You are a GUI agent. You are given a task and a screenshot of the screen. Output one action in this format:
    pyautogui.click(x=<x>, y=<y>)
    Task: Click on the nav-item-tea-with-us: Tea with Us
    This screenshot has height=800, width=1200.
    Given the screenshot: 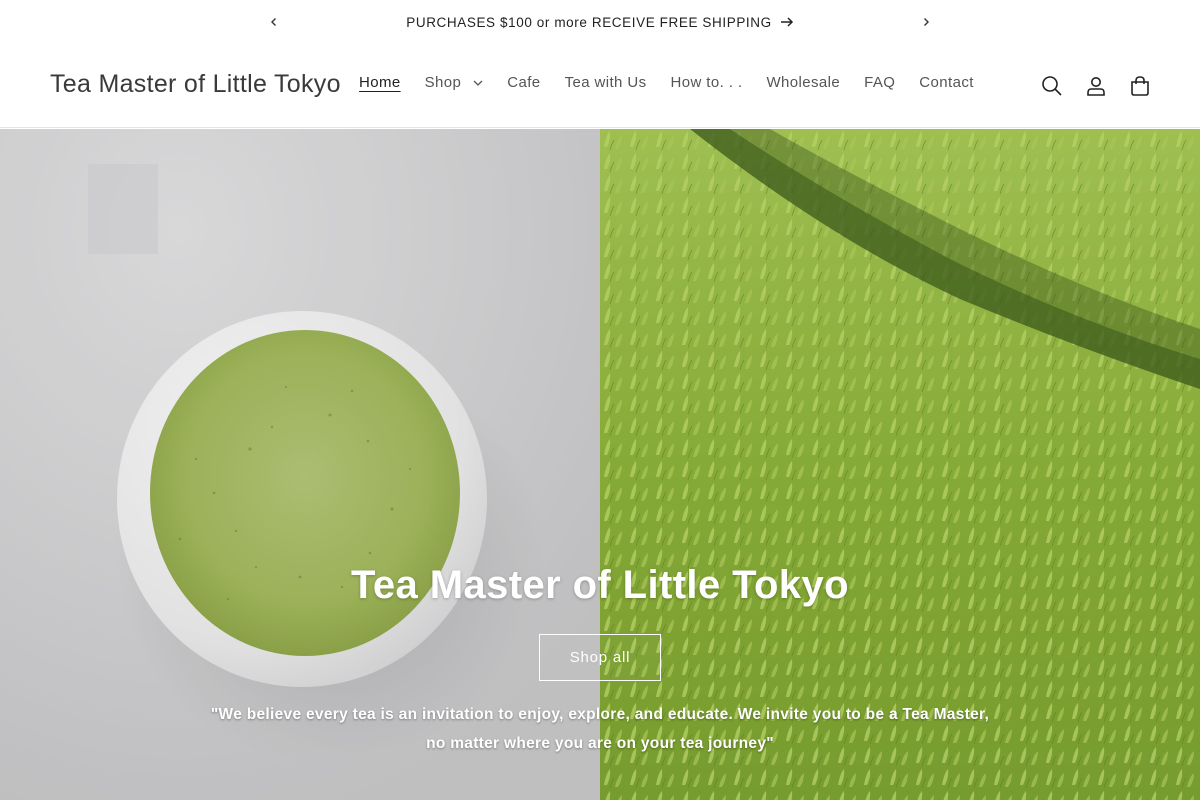 What is the action you would take?
    pyautogui.click(x=606, y=82)
    